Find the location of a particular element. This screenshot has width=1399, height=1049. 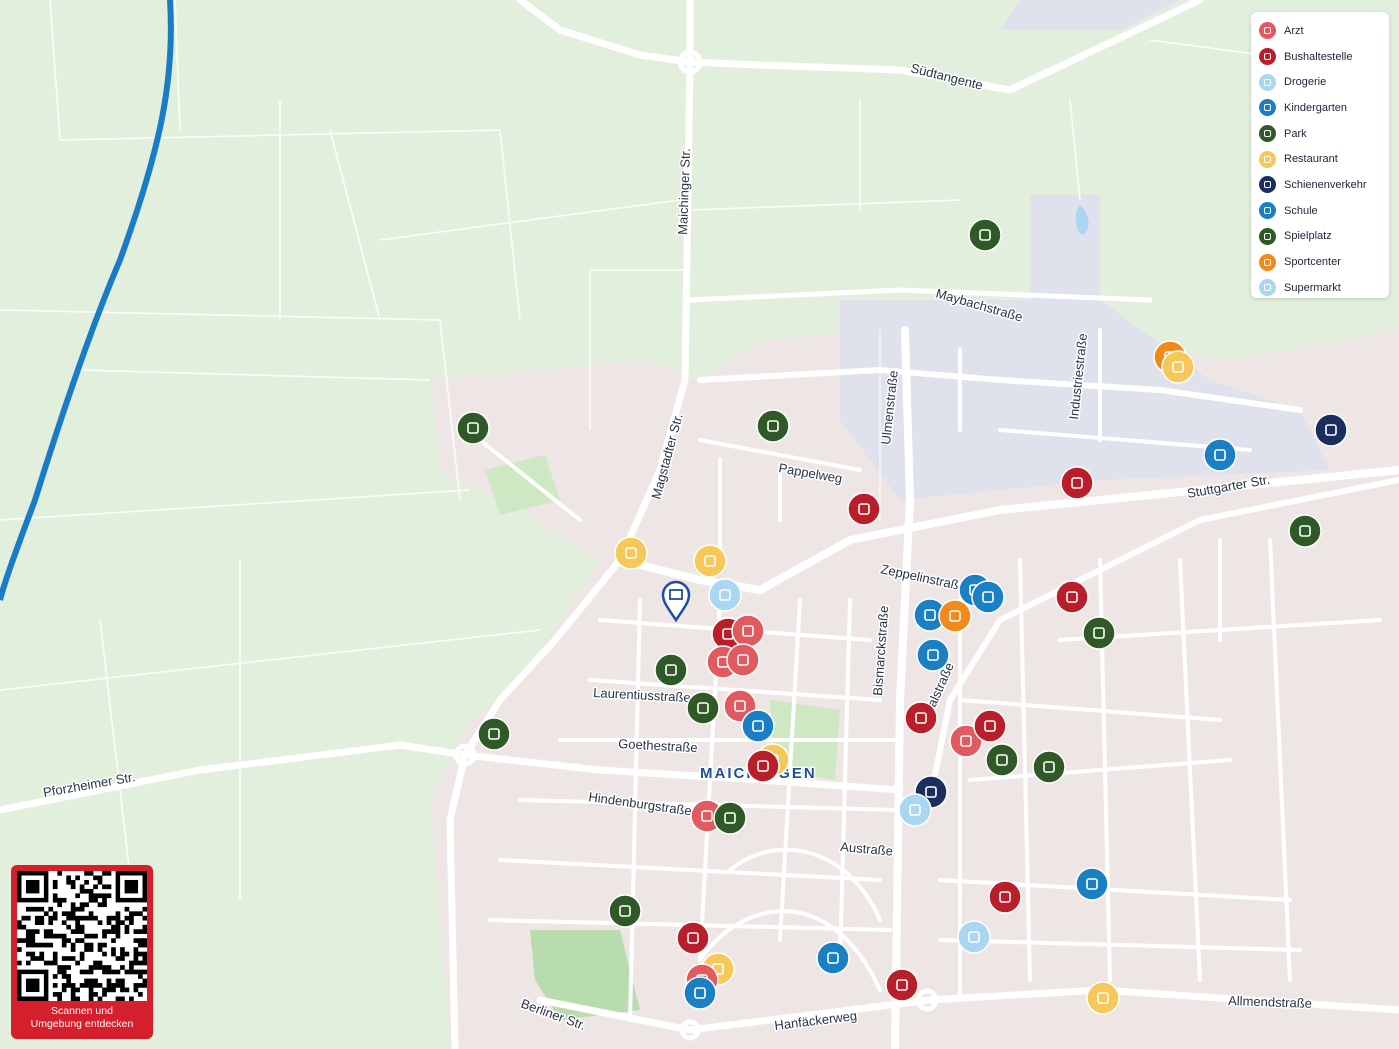

legend-item-kindergarten: Kindergarten is located at coordinates (1320, 108).